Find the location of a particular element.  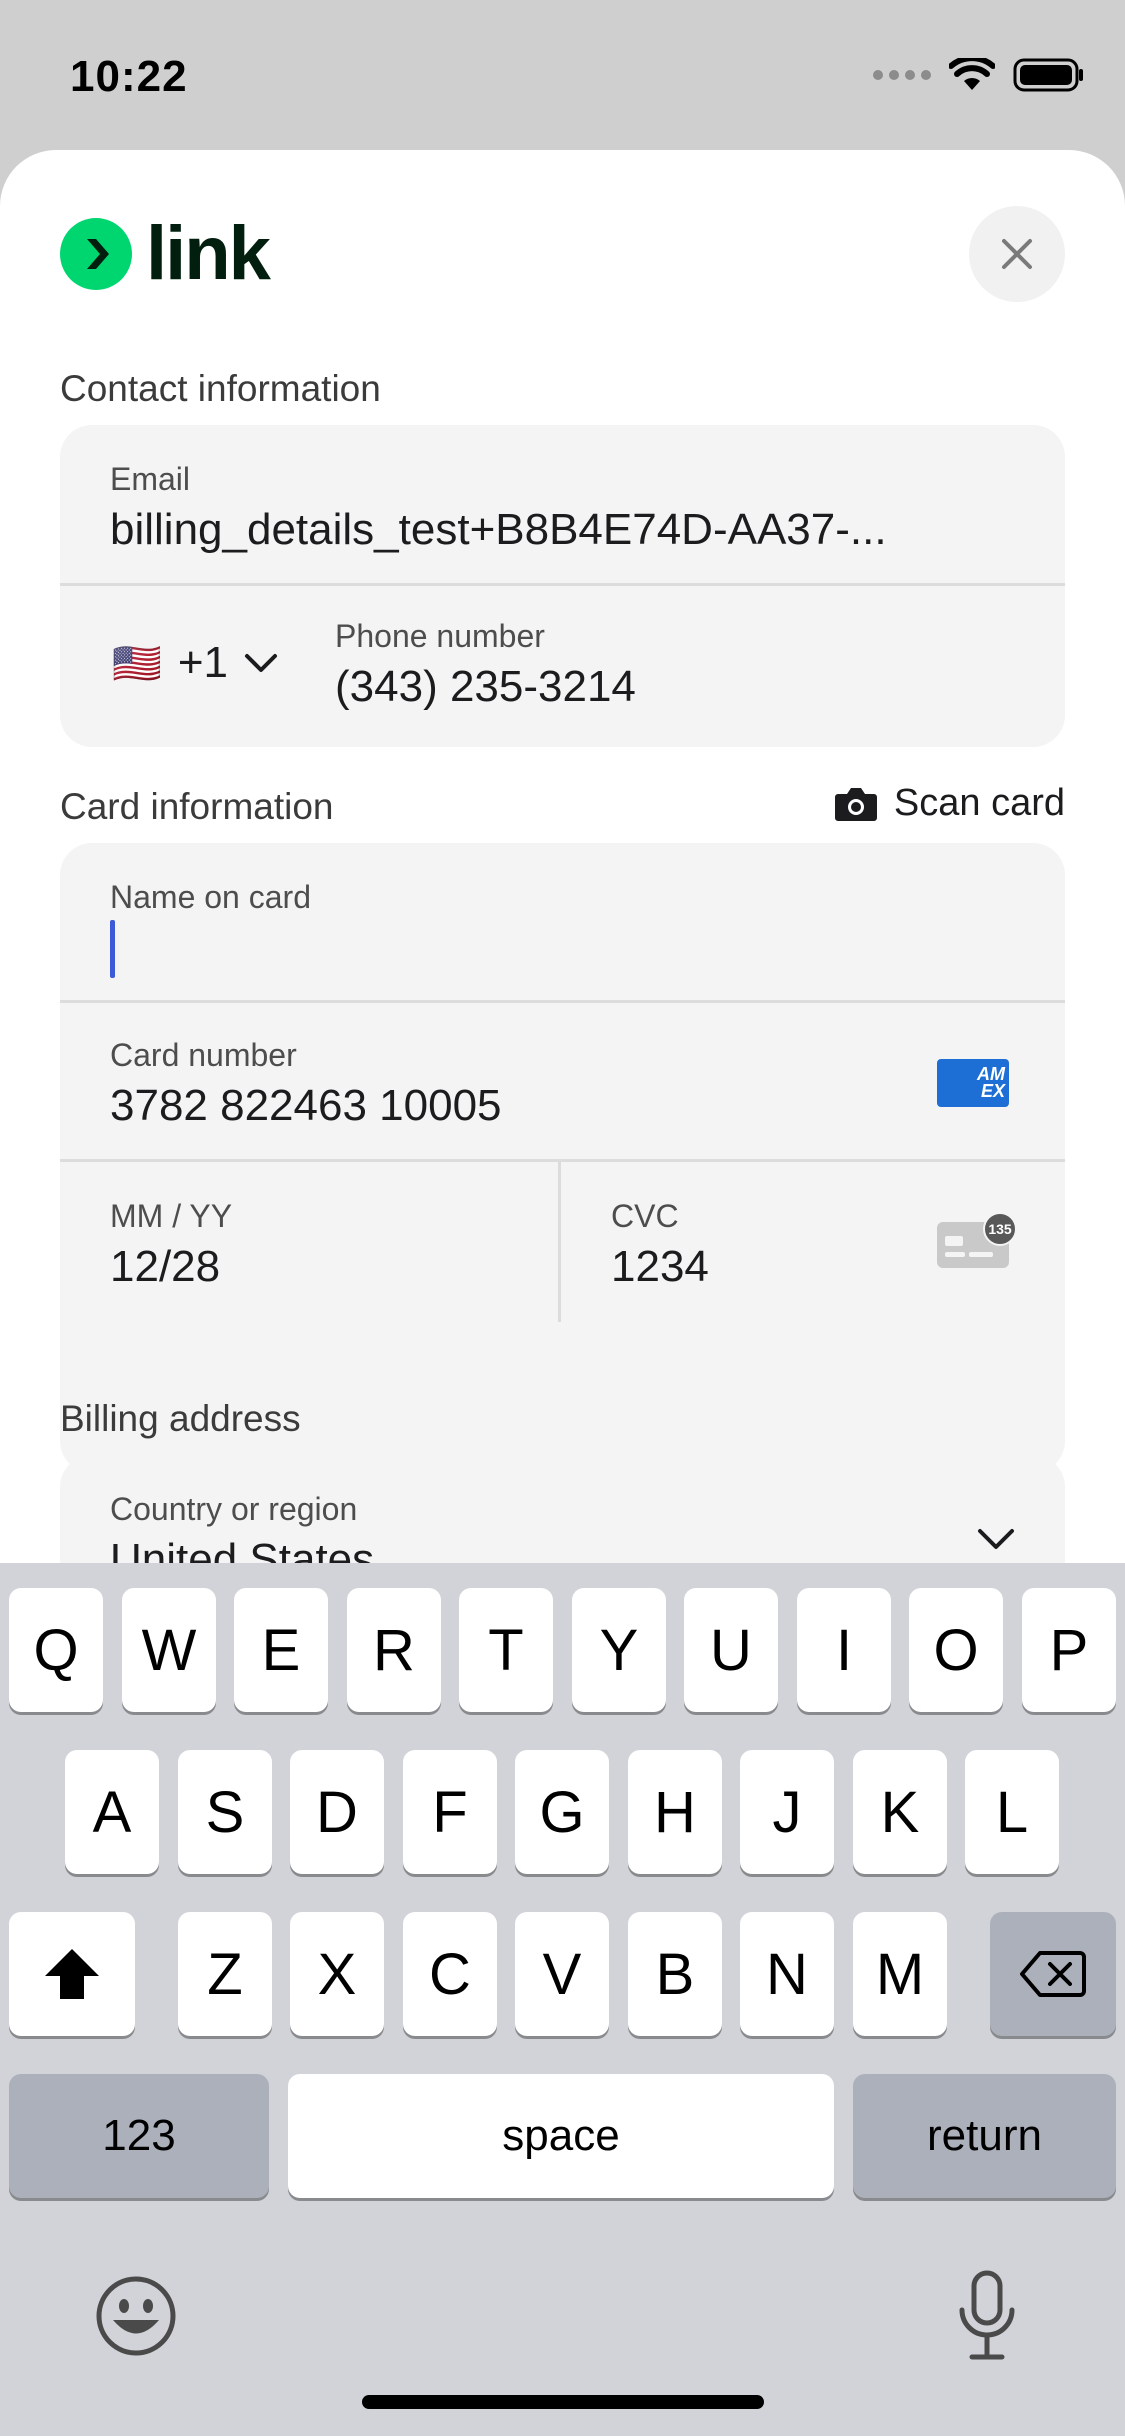

key-d: D is located at coordinates (337, 1812).